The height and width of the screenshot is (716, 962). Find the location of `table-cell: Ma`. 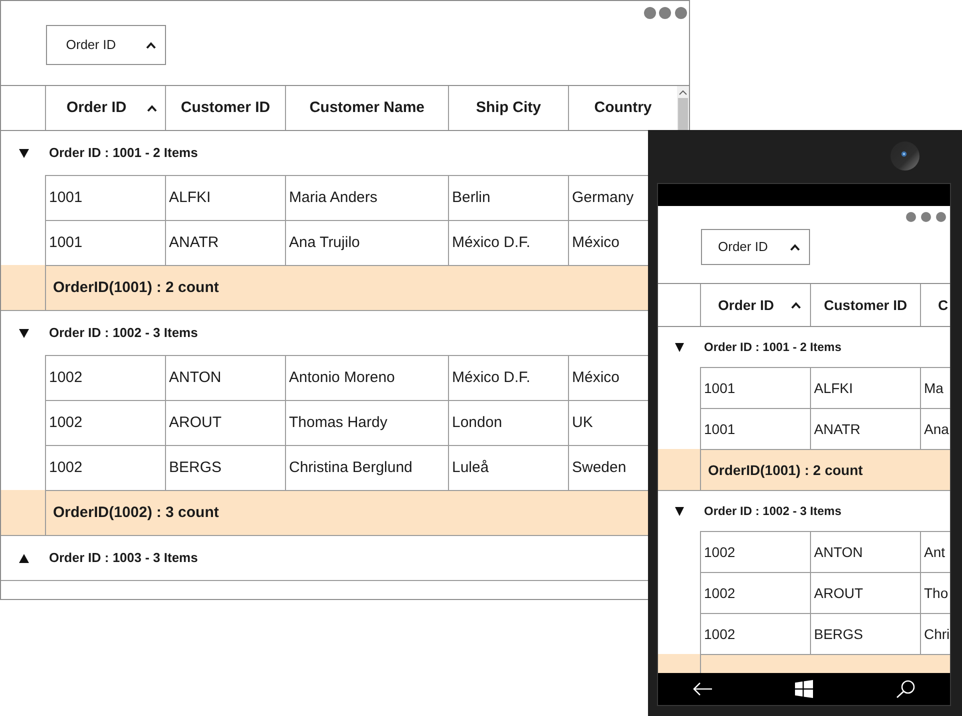

table-cell: Ma is located at coordinates (935, 387).